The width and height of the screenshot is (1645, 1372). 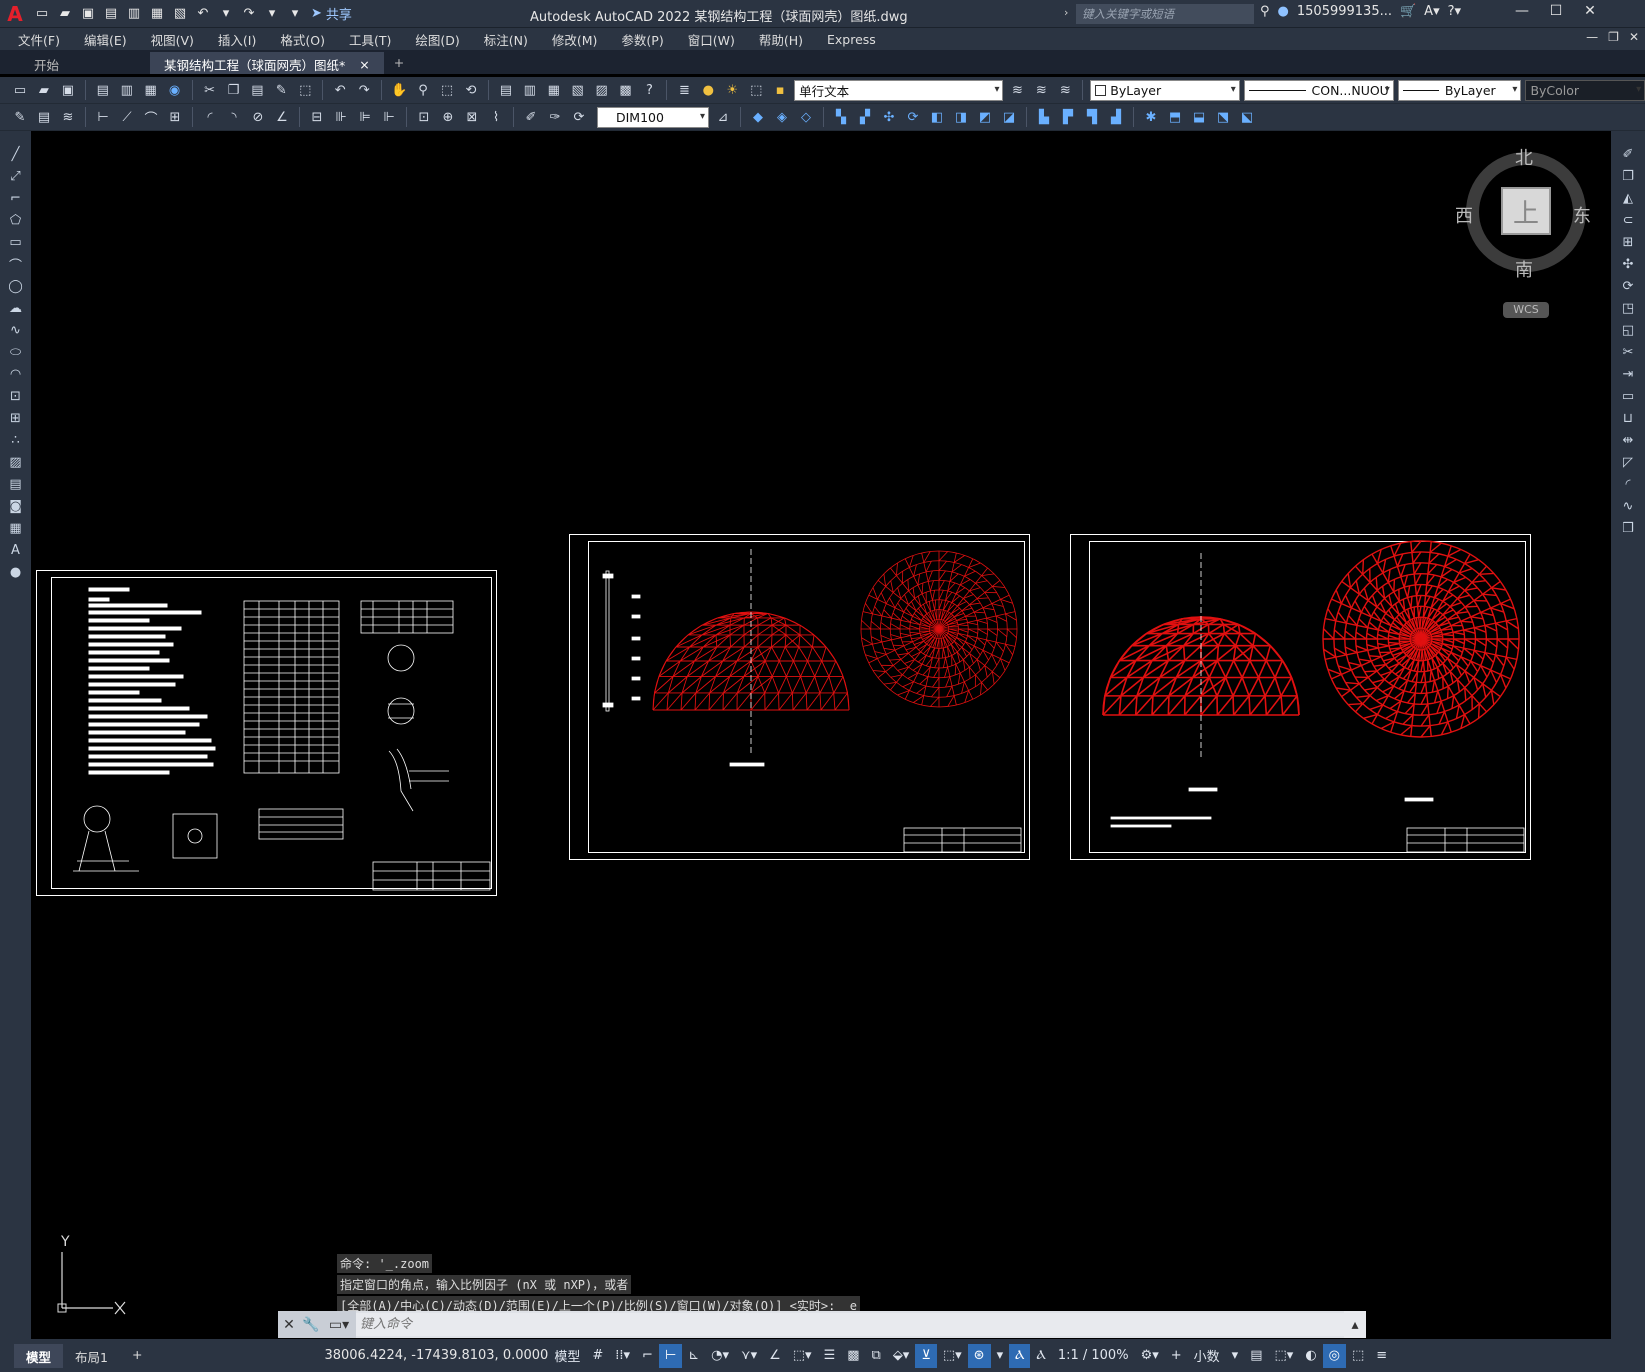 What do you see at coordinates (1582, 215) in the screenshot?
I see `compass-east: 东` at bounding box center [1582, 215].